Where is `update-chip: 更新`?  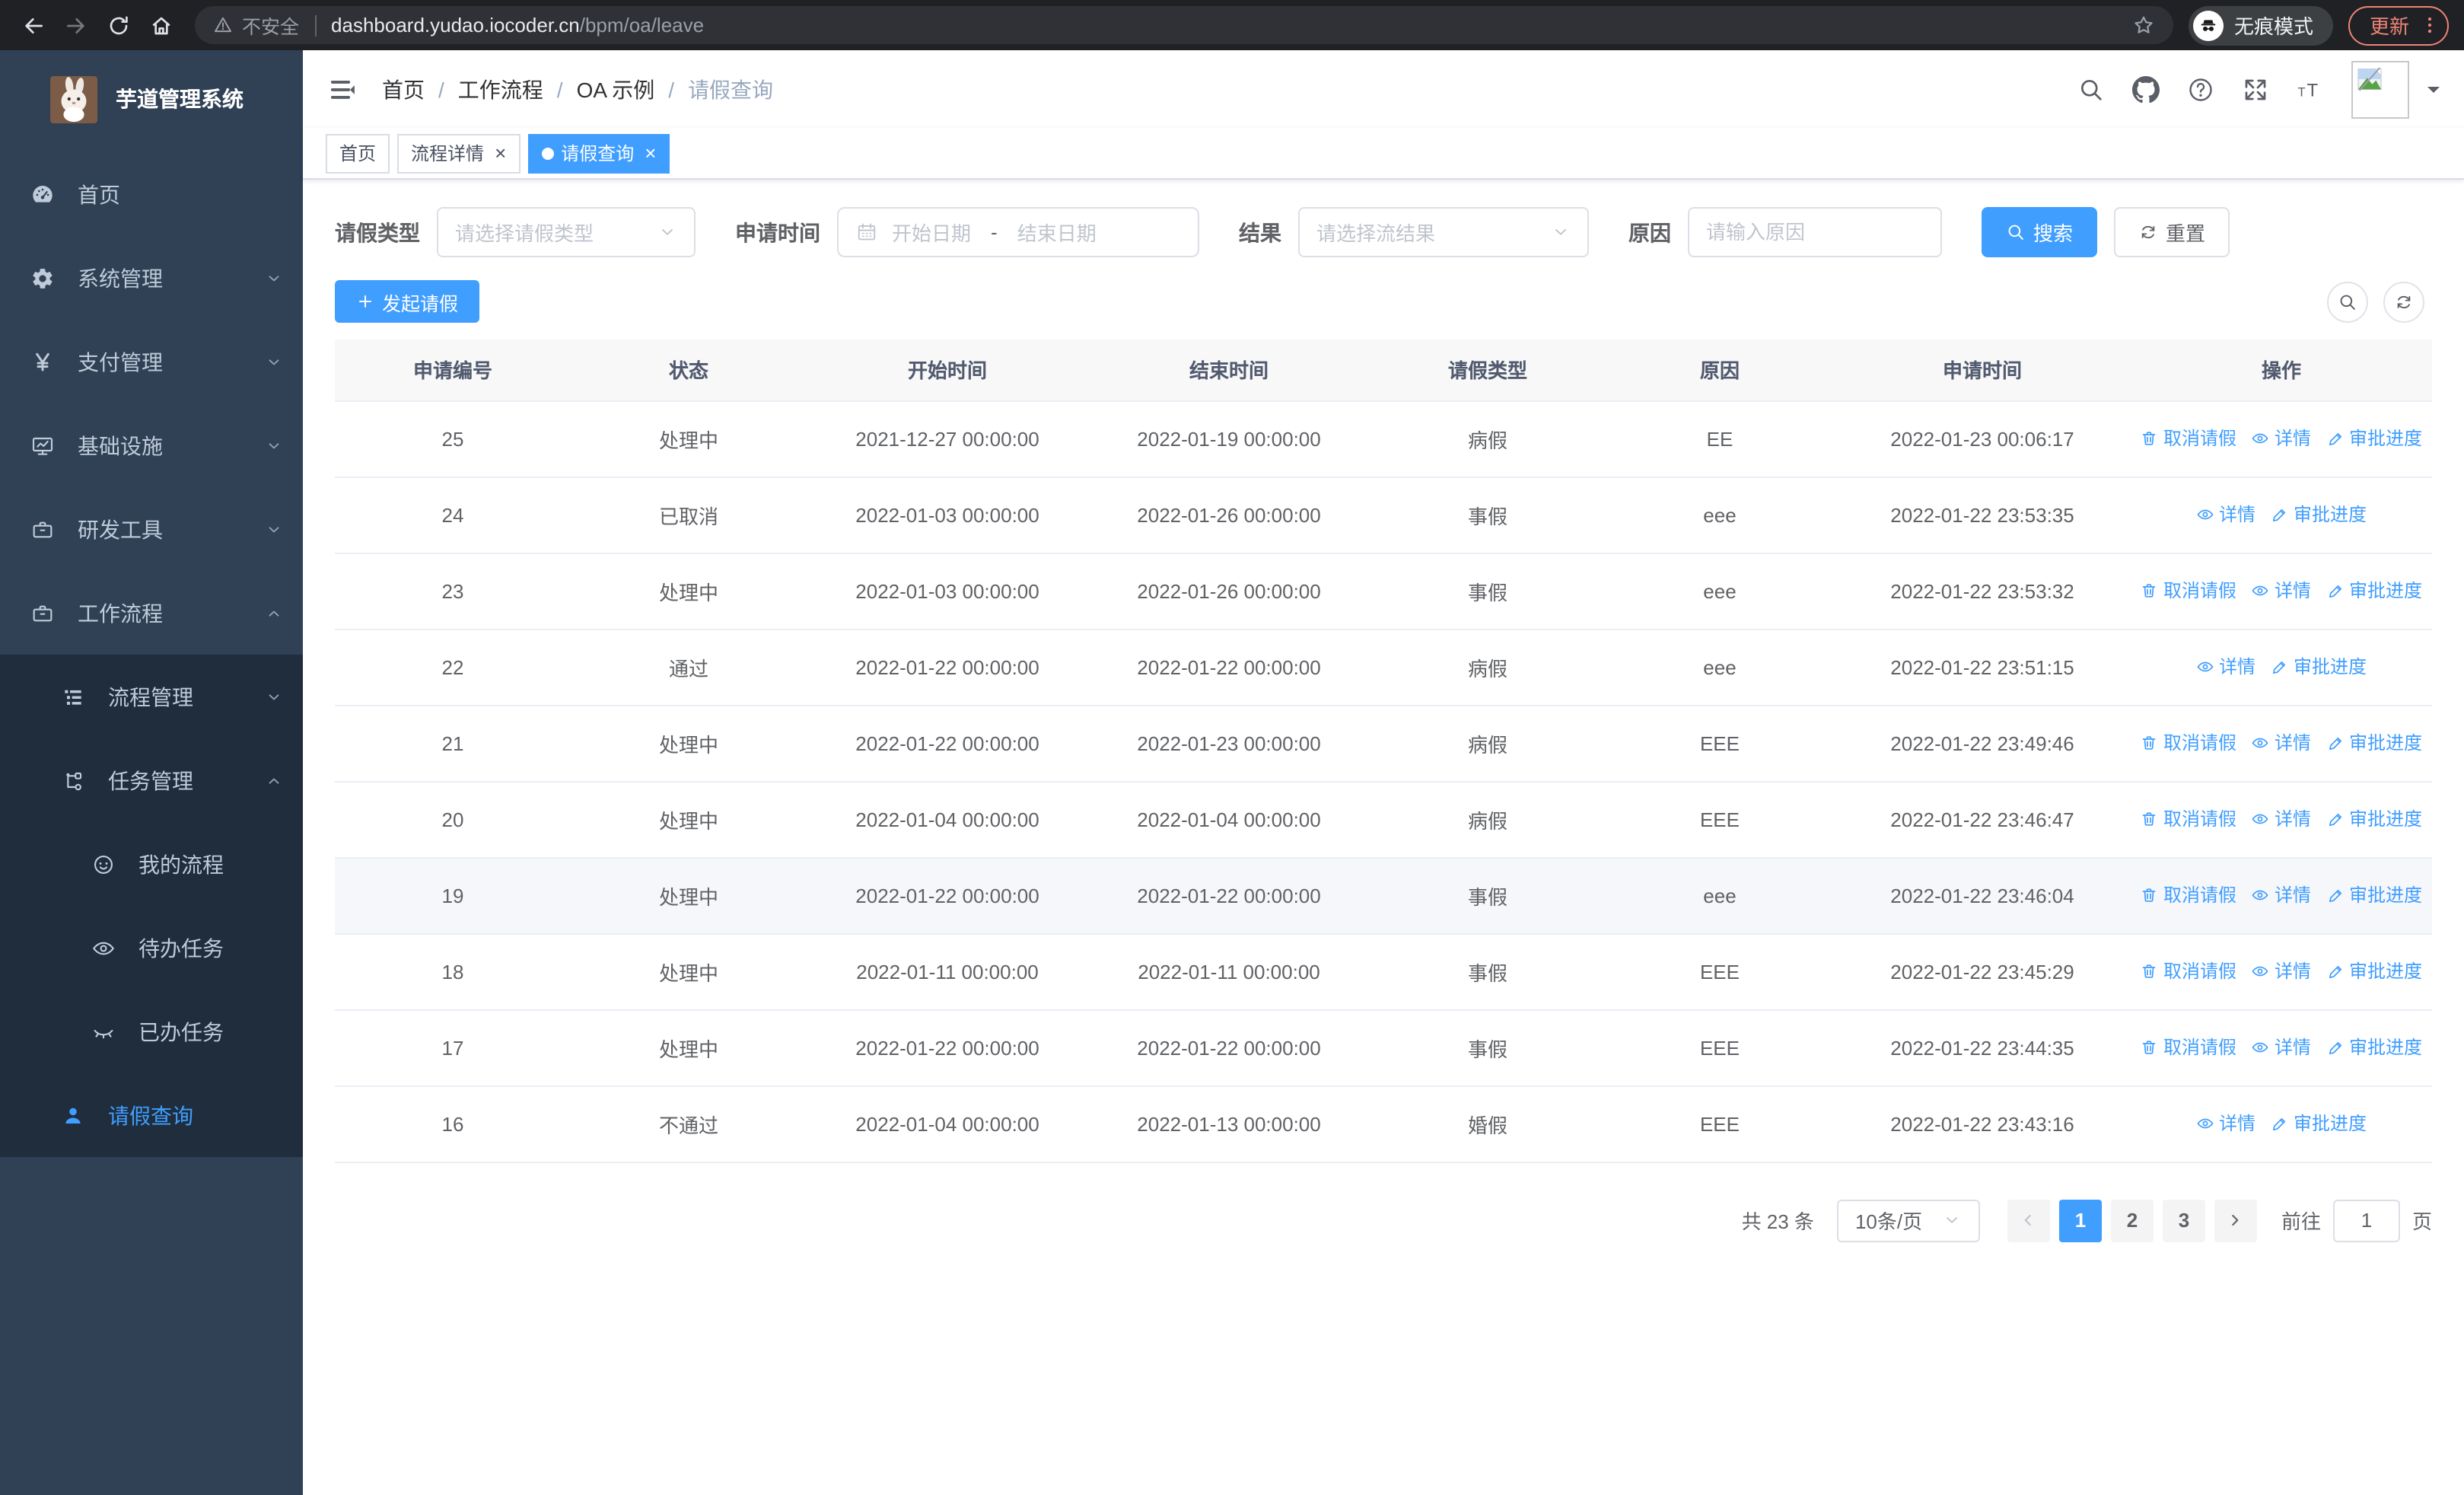 update-chip: 更新 is located at coordinates (2398, 25).